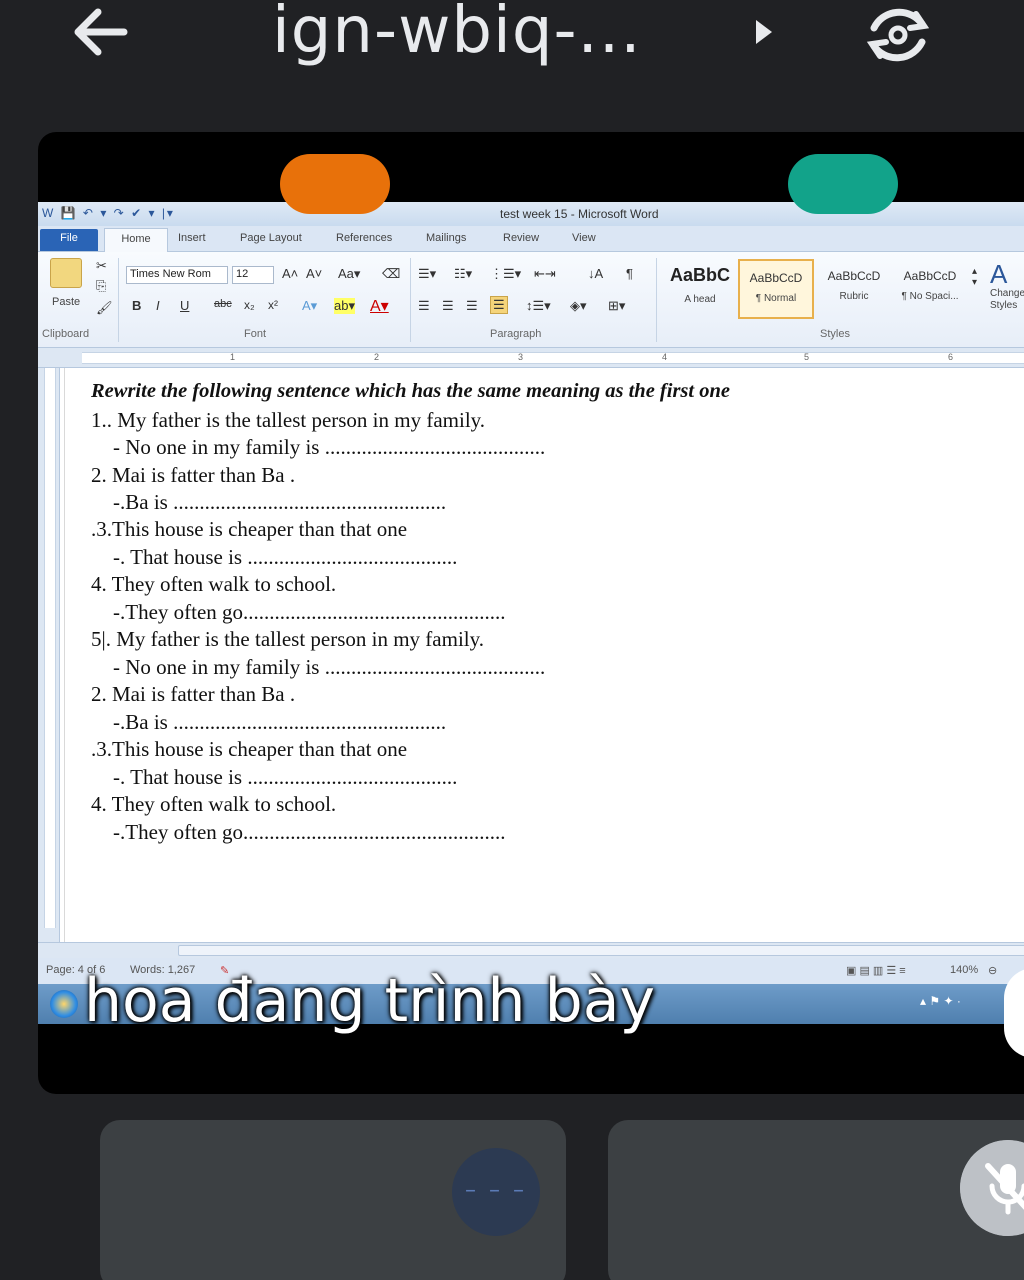  Describe the element at coordinates (876, 970) in the screenshot. I see `view-buttons-icon: ▣ ▤ ▥ ☰ ≡` at that location.